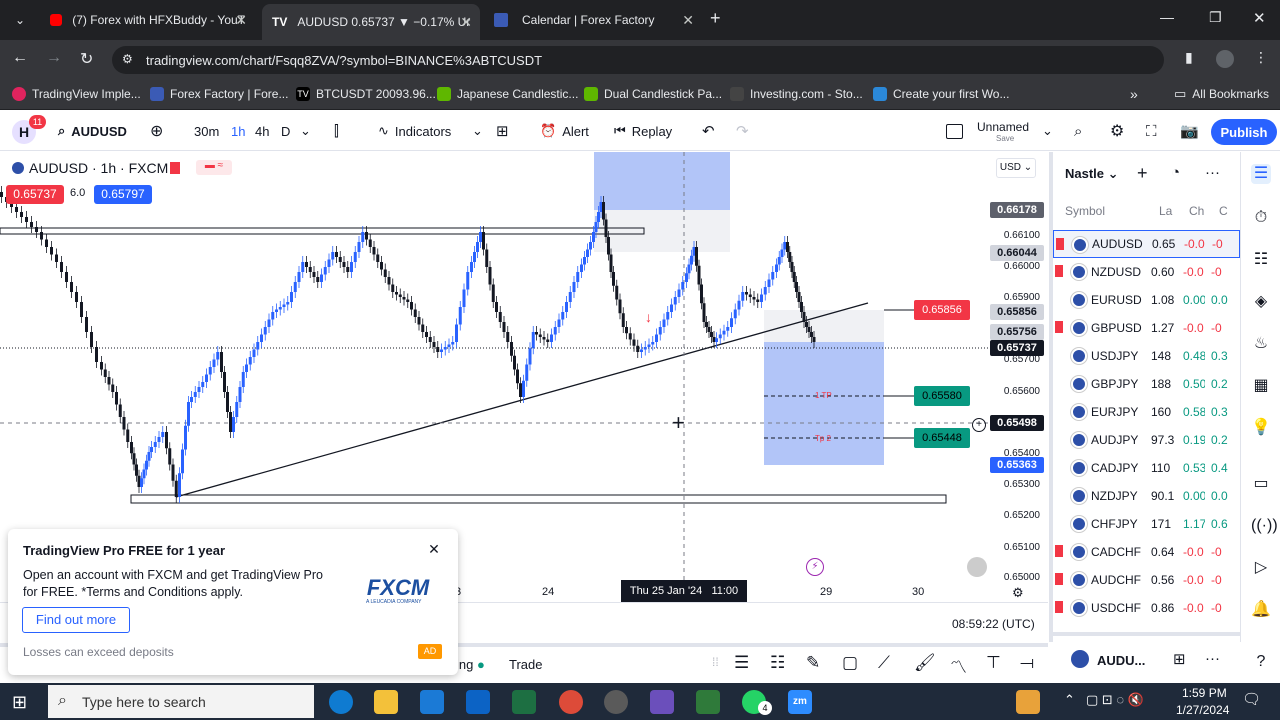  What do you see at coordinates (1016, 168) in the screenshot?
I see `currency-select: USD ⌄` at bounding box center [1016, 168].